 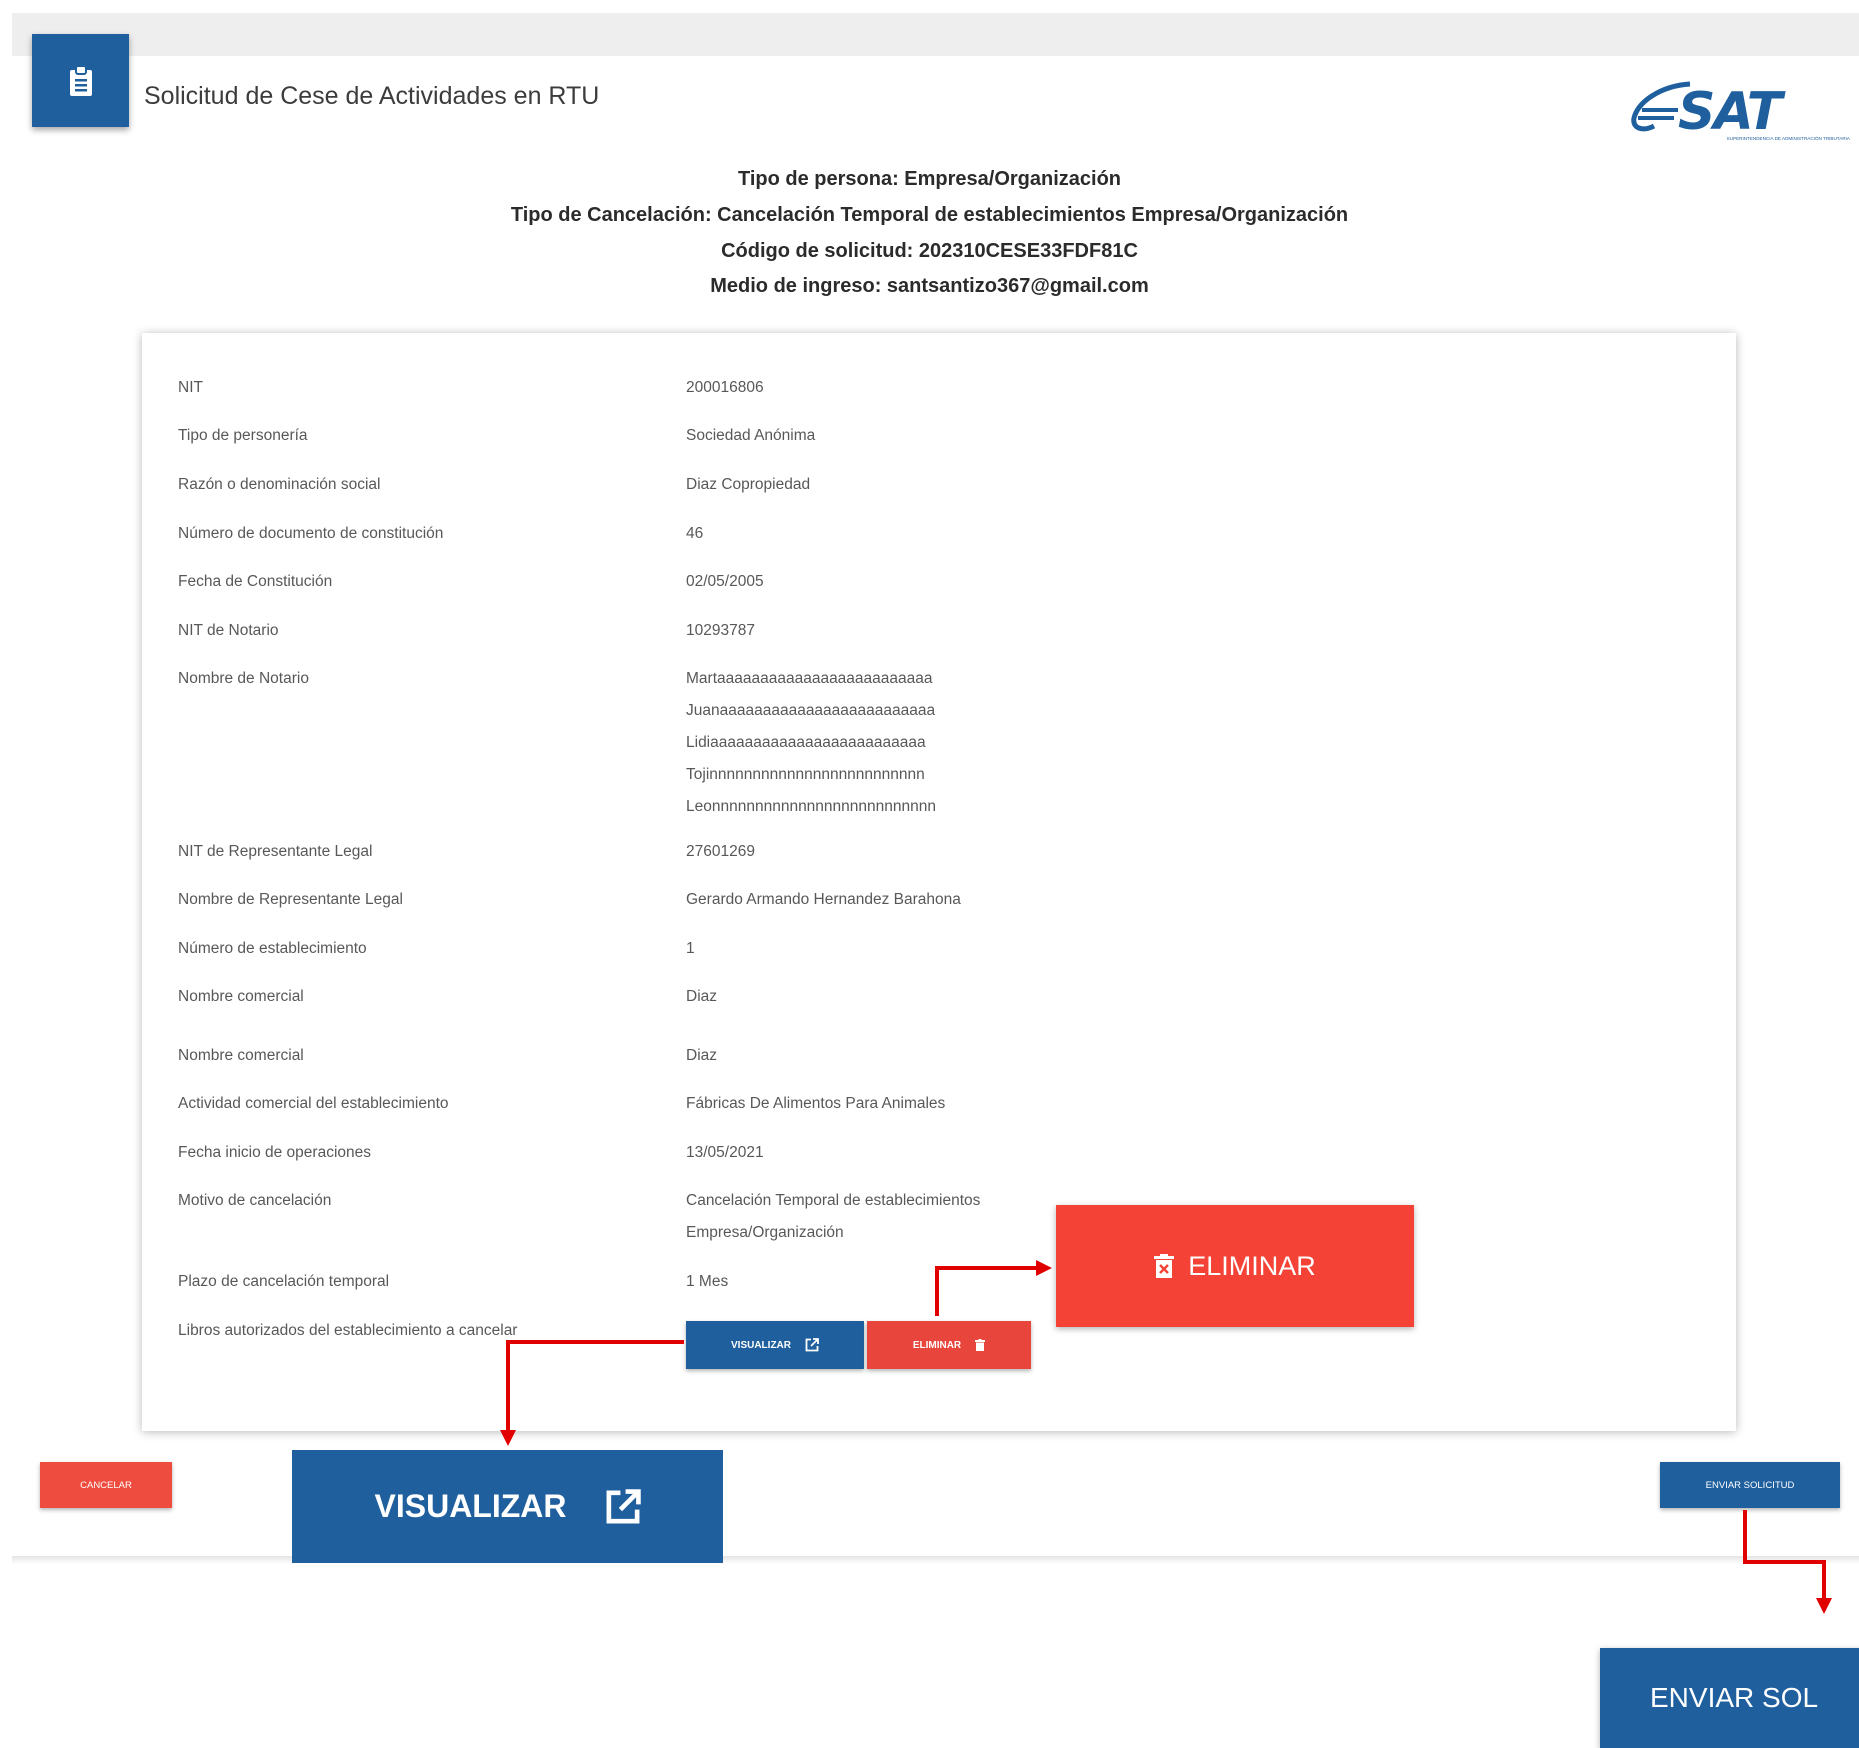 I want to click on value-nit-notario: 10293787, so click(x=720, y=630).